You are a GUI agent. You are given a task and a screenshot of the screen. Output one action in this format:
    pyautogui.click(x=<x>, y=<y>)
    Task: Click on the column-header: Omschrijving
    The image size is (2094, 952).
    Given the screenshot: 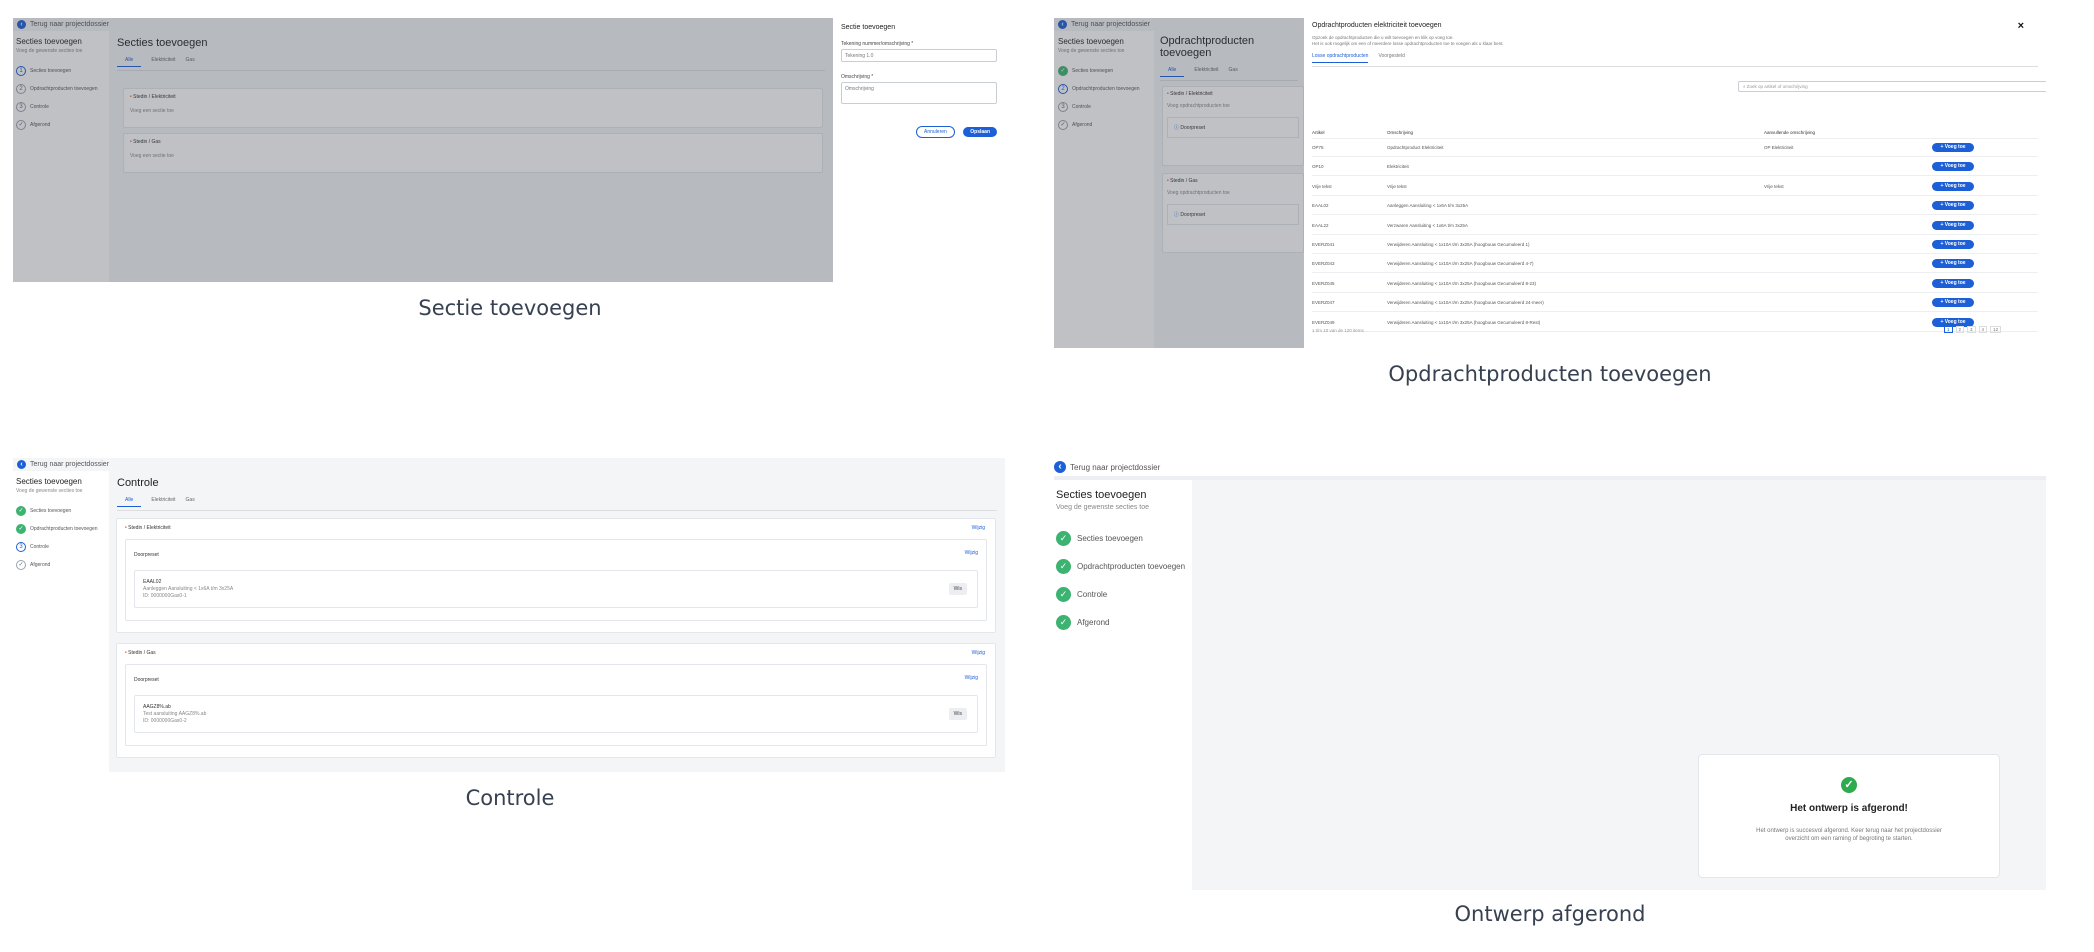 What is the action you would take?
    pyautogui.click(x=1400, y=132)
    